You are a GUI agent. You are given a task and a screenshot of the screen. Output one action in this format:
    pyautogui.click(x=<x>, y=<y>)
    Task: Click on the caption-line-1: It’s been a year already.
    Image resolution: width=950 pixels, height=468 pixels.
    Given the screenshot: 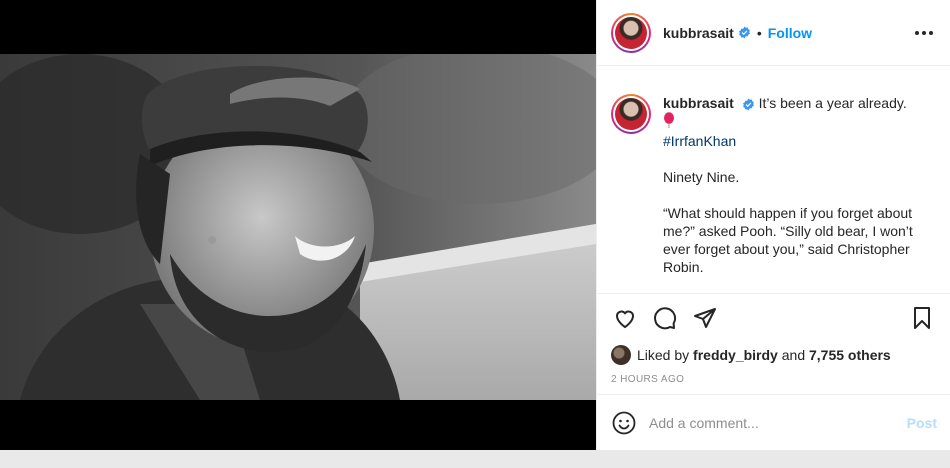 What is the action you would take?
    pyautogui.click(x=832, y=103)
    